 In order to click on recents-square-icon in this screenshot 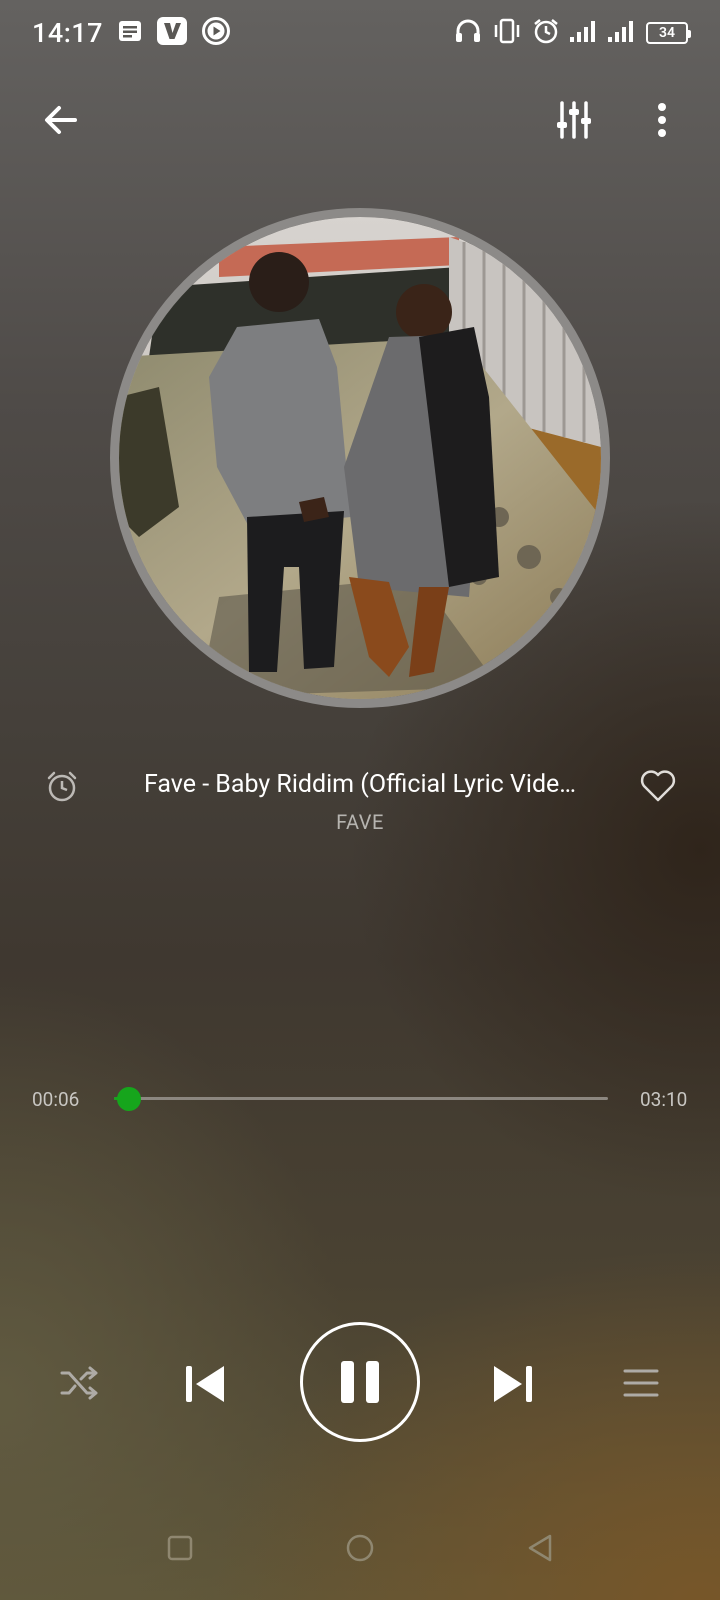, I will do `click(180, 1548)`.